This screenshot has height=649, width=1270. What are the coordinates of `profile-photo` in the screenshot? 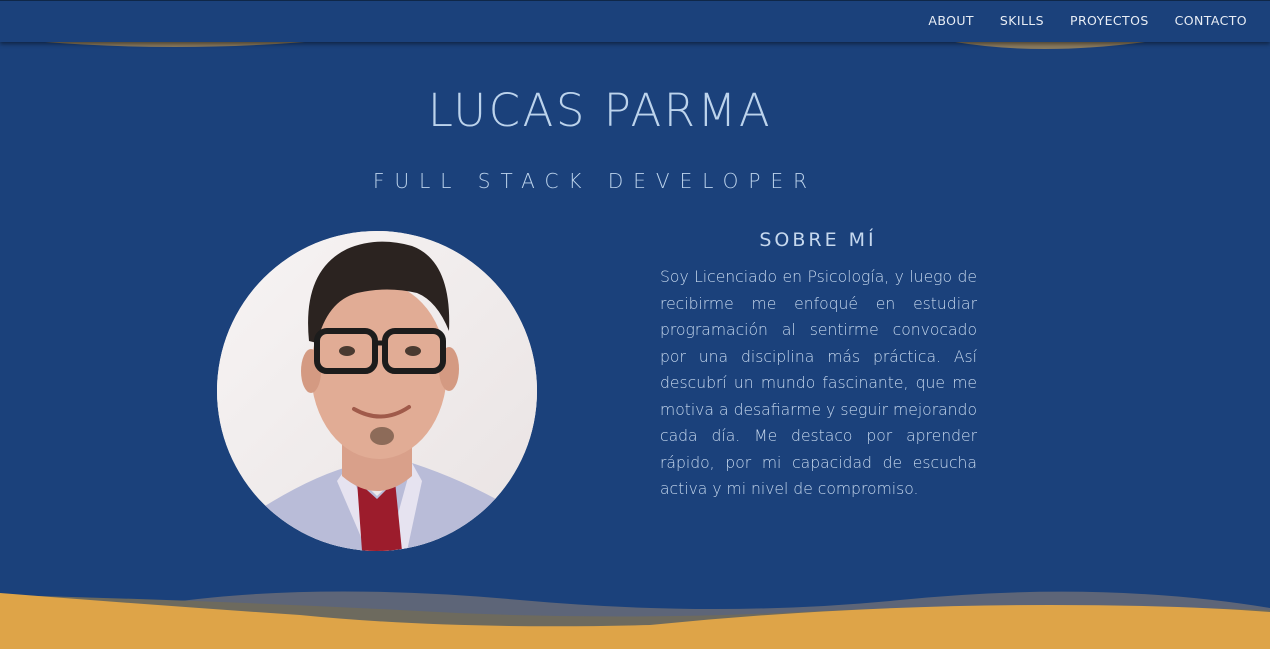 It's located at (377, 391).